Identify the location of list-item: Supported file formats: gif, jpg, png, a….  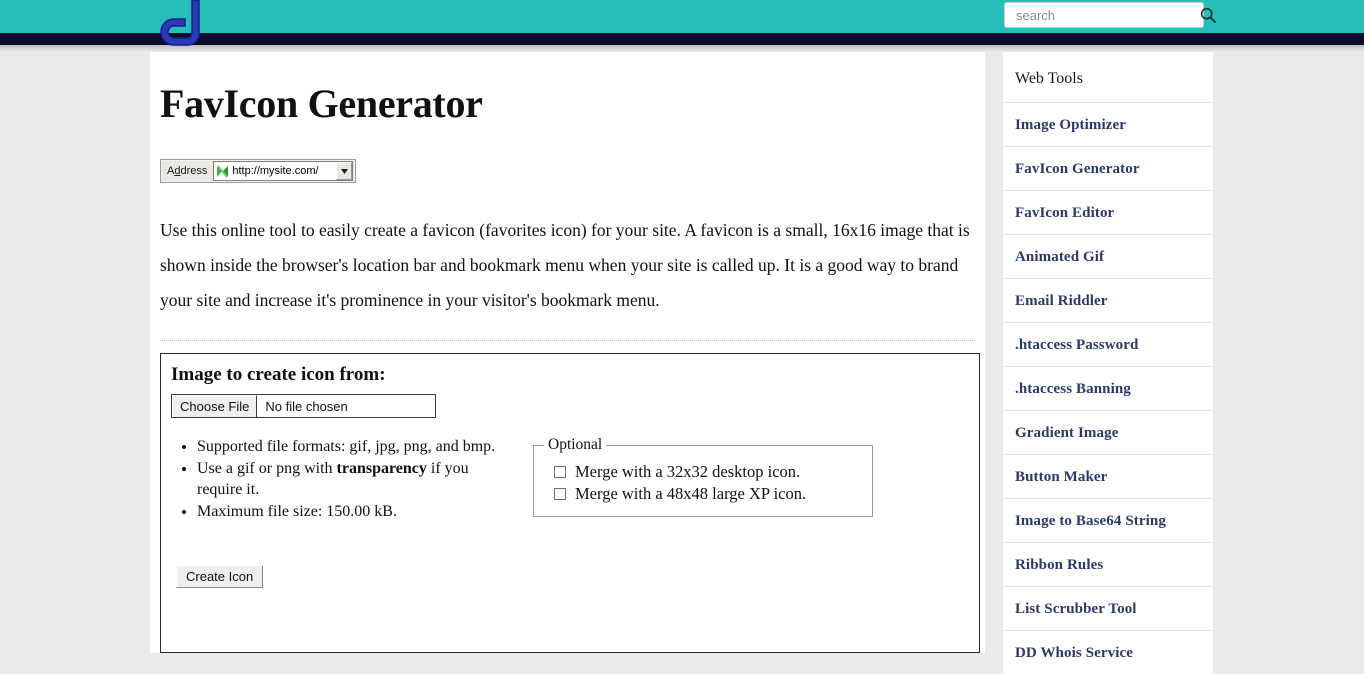
(354, 446).